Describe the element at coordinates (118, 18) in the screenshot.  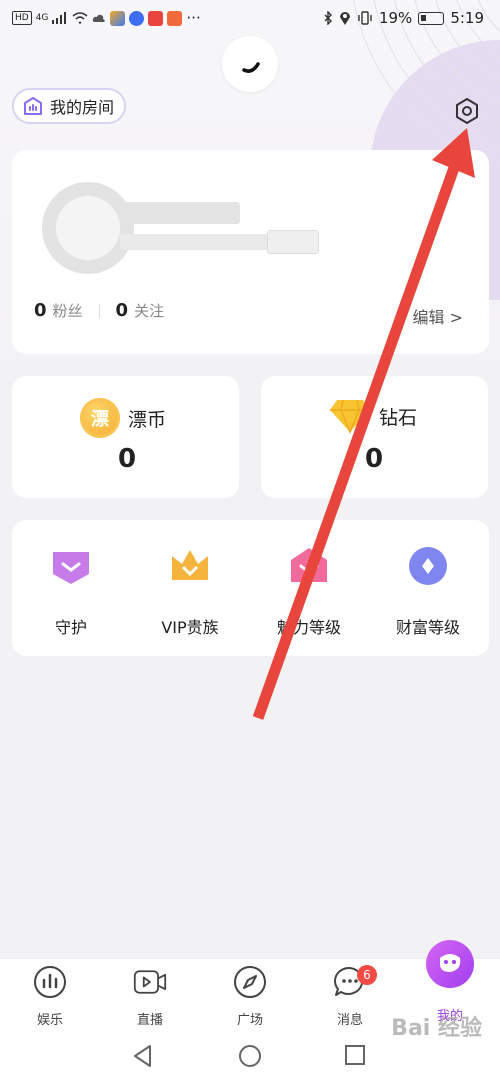
I see `app-notification-icon` at that location.